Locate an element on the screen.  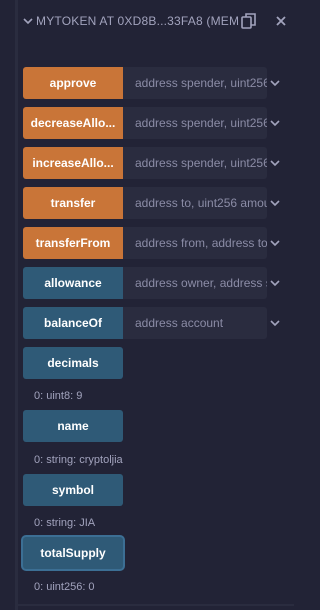
close-icon is located at coordinates (281, 21).